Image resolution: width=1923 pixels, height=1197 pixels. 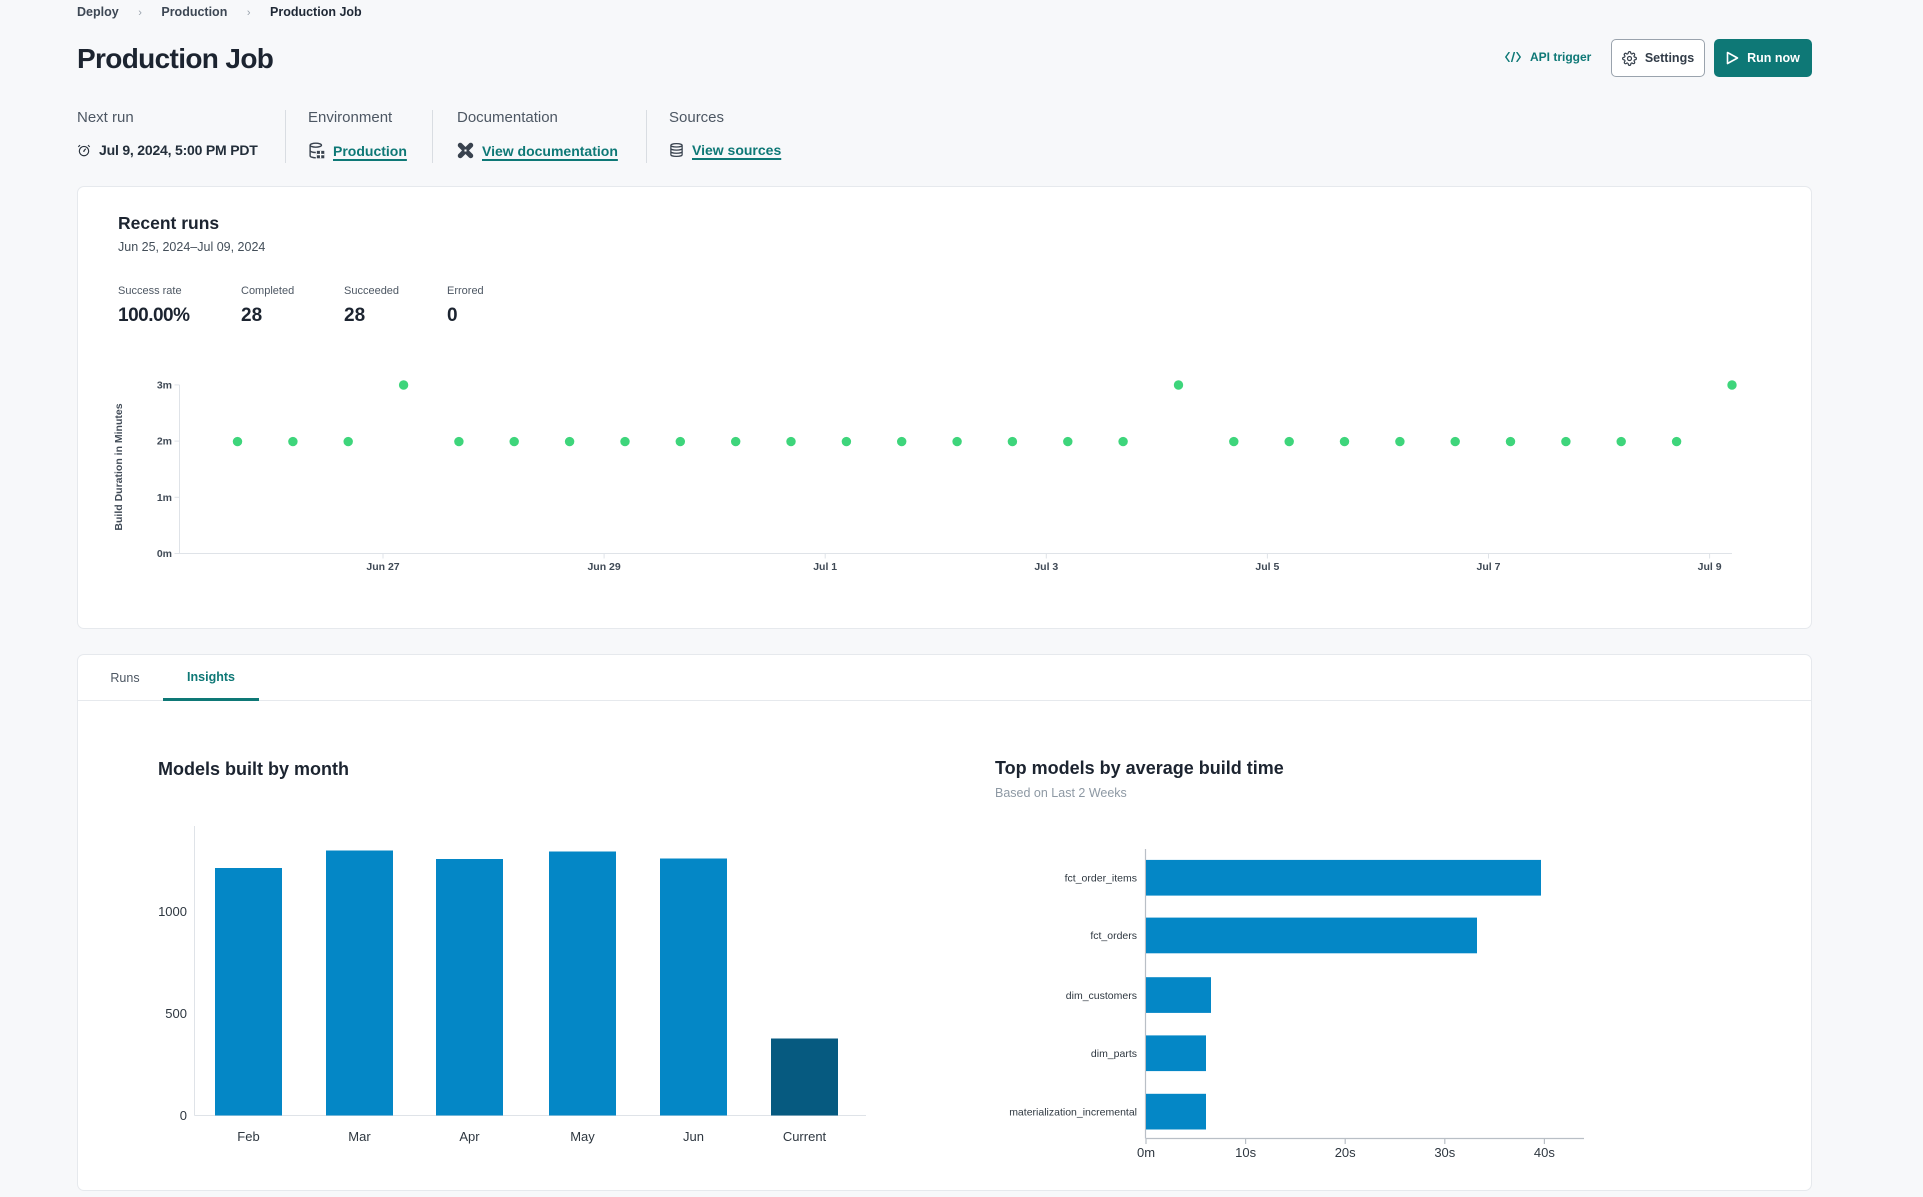 What do you see at coordinates (1073, 1112) in the screenshot?
I see `svg-text: materialization_incremental` at bounding box center [1073, 1112].